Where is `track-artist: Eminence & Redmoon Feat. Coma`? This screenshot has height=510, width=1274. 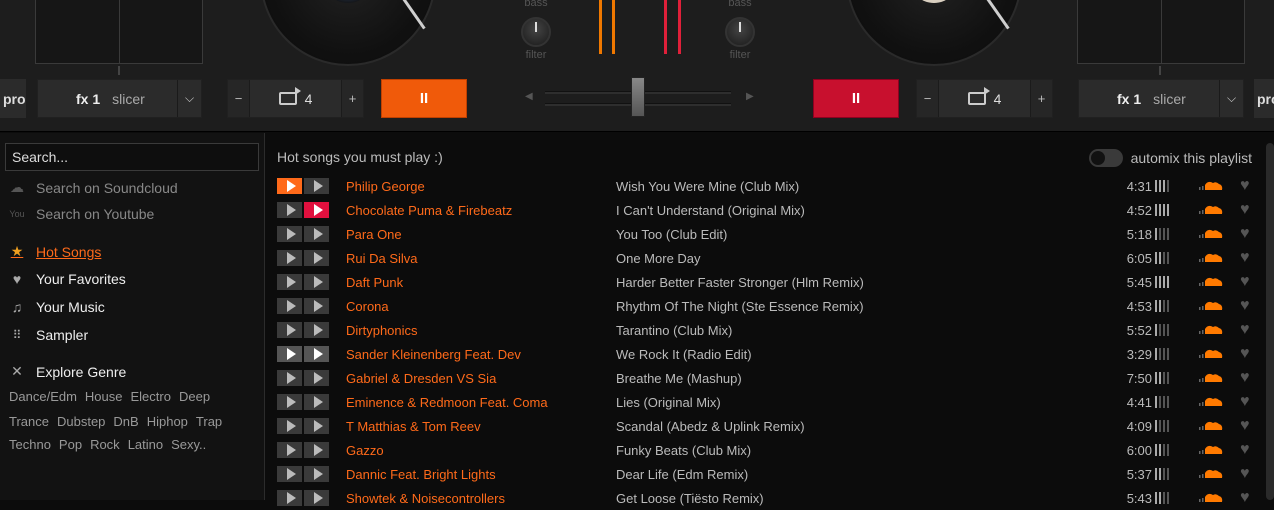
track-artist: Eminence & Redmoon Feat. Coma is located at coordinates (447, 402).